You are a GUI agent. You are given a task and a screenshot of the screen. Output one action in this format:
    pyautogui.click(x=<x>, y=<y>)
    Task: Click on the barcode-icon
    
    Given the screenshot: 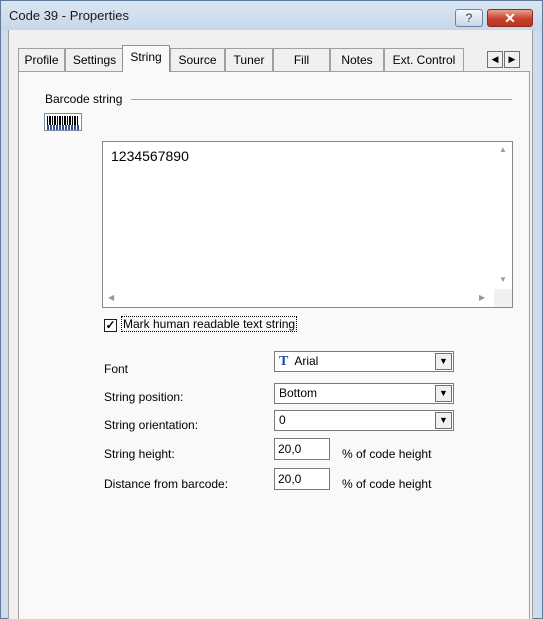 What is the action you would take?
    pyautogui.click(x=63, y=122)
    